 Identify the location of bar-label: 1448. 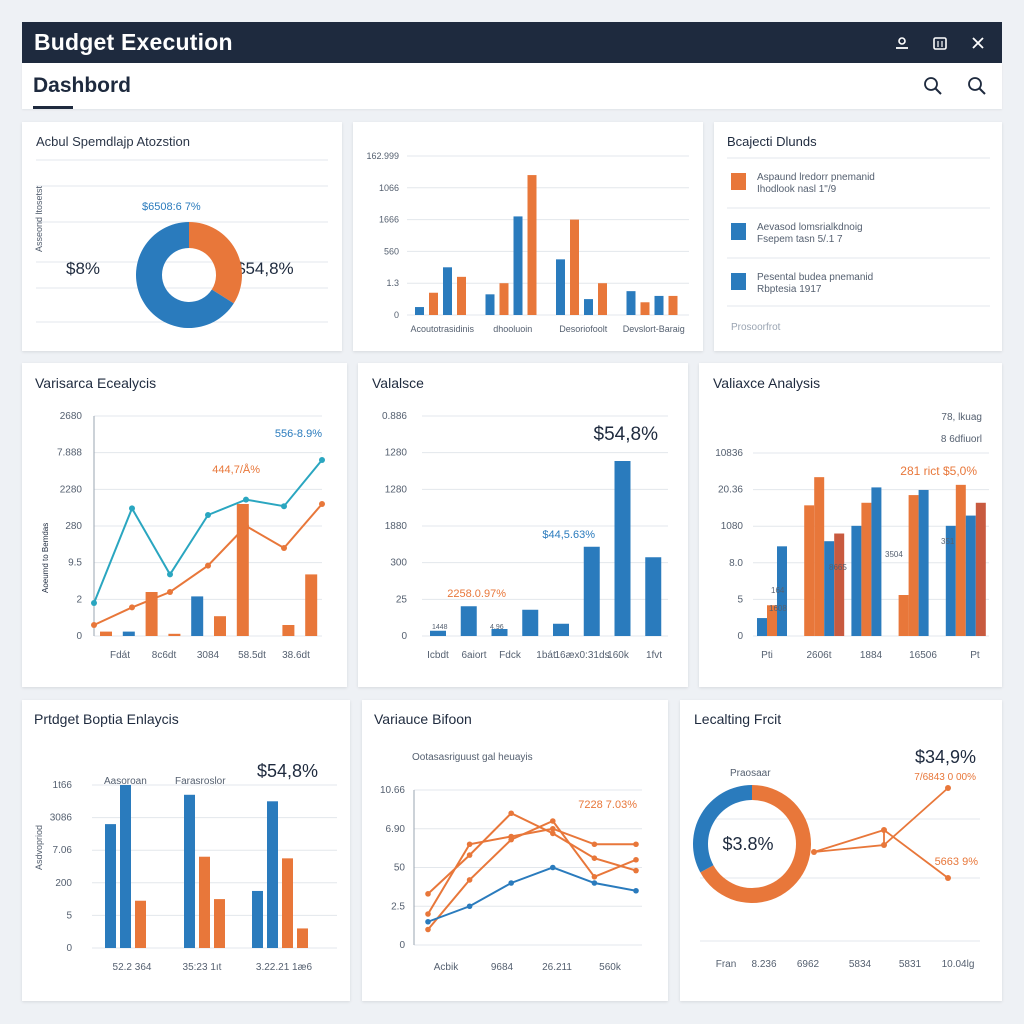
(440, 627).